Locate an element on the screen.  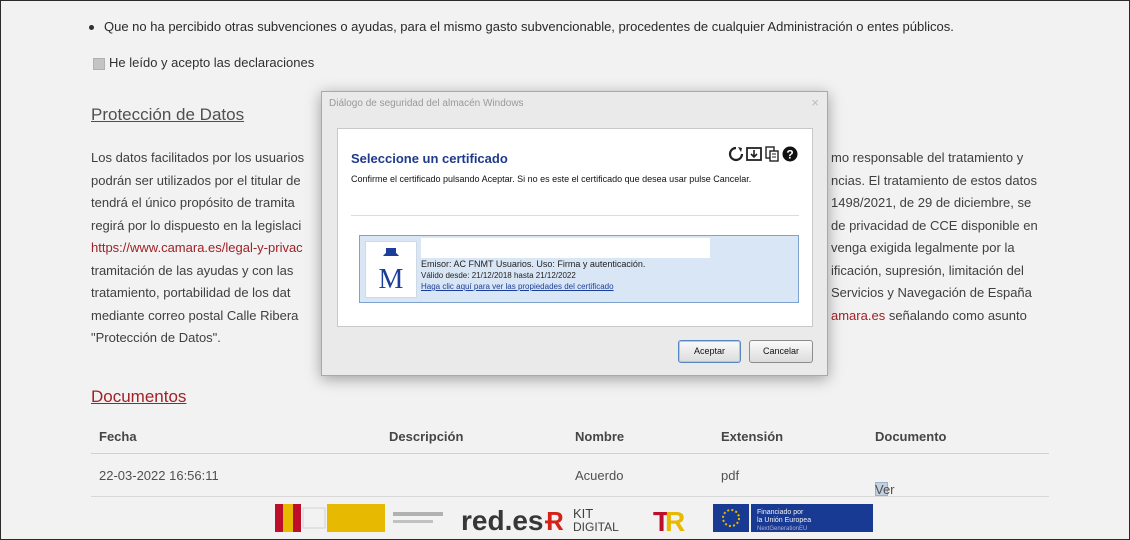
dialog-separator is located at coordinates (575, 215).